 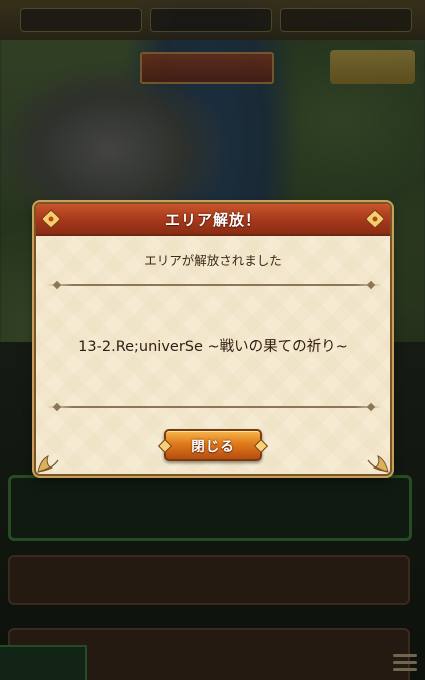 I want to click on close-button-label: 閉じる, so click(x=213, y=447).